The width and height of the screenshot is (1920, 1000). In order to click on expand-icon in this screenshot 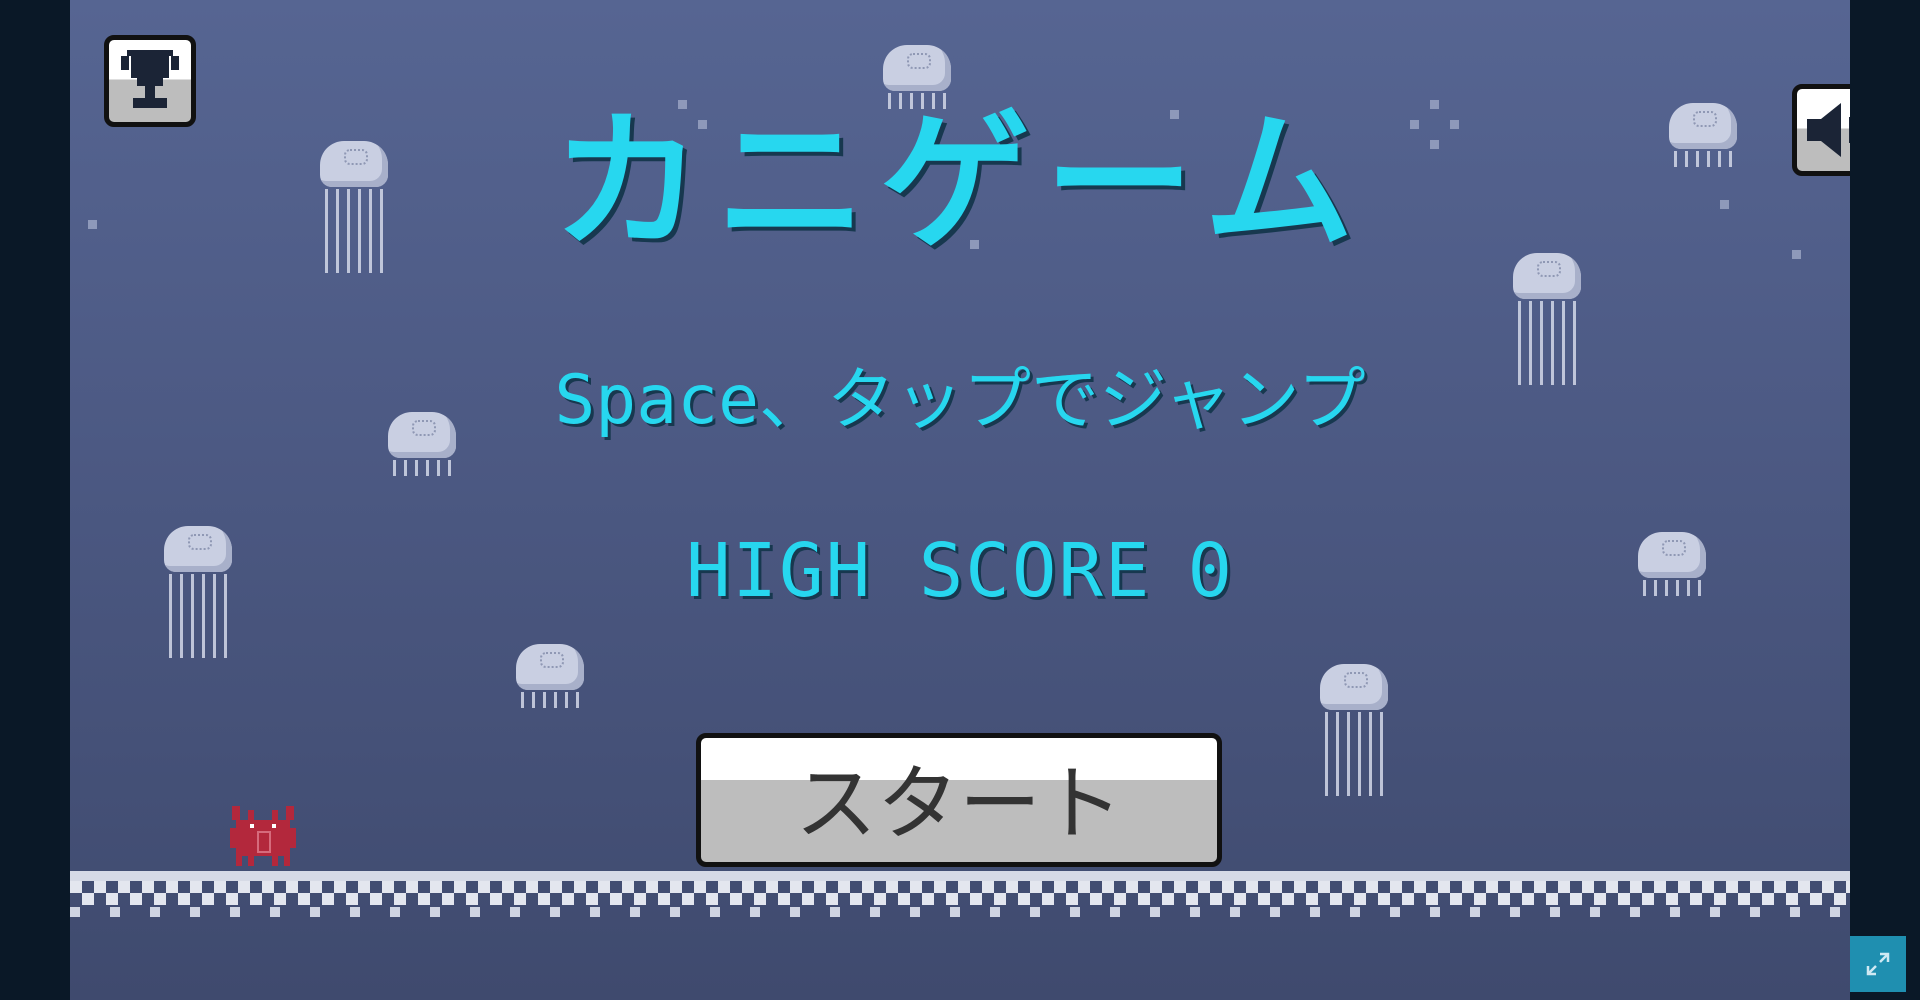, I will do `click(1878, 964)`.